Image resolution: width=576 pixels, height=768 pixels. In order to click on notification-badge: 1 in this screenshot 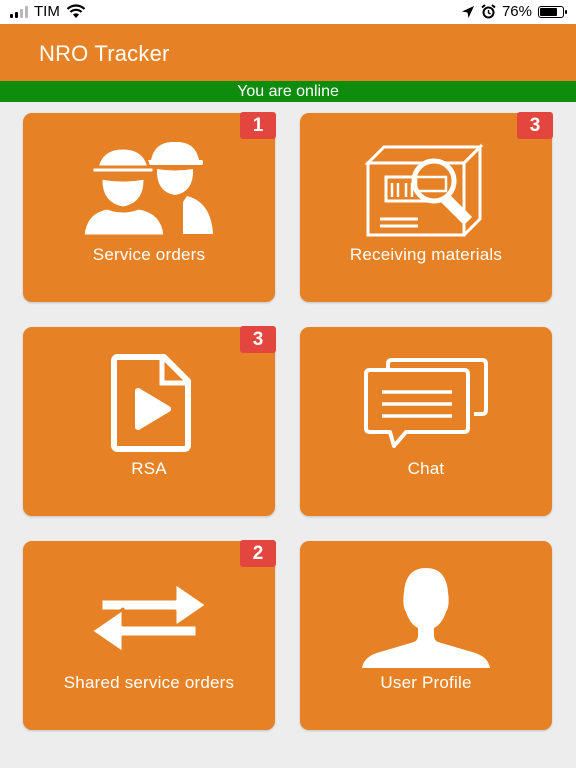, I will do `click(258, 125)`.